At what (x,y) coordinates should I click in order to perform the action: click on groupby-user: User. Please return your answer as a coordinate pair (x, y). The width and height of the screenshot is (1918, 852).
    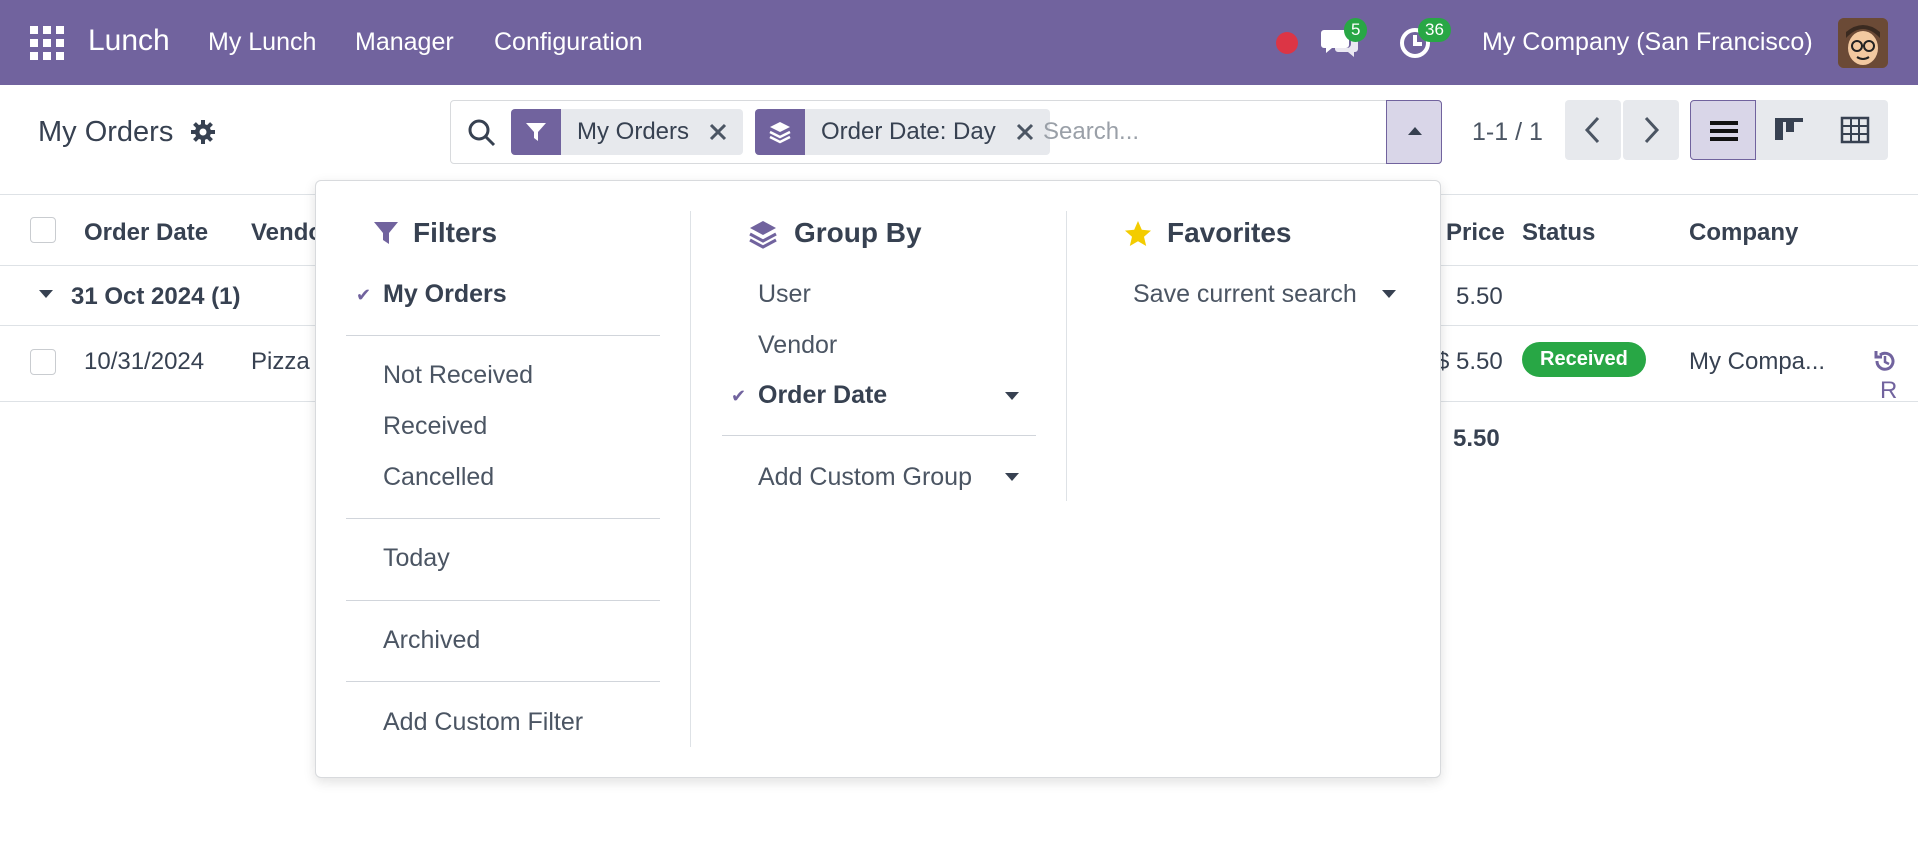
    Looking at the image, I should click on (784, 294).